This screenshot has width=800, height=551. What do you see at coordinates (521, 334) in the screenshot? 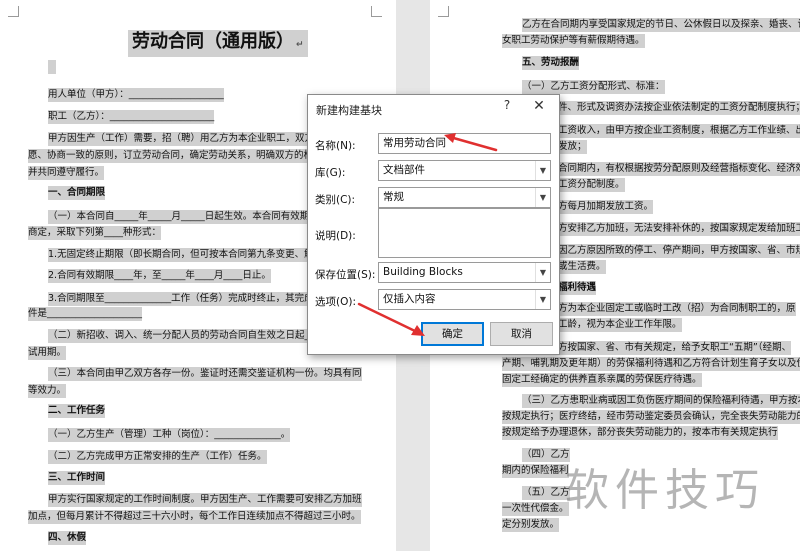
I see `cancel-button: 取消` at bounding box center [521, 334].